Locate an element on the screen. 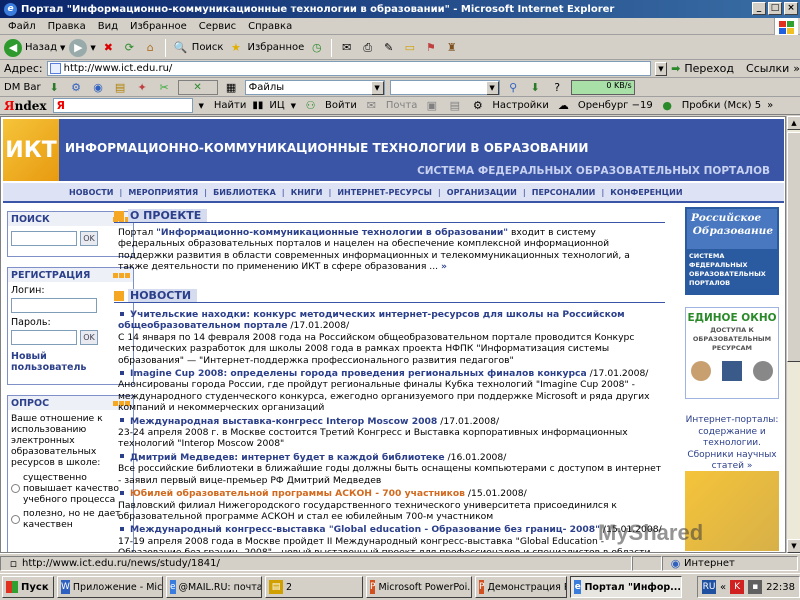 The width and height of the screenshot is (800, 600). edit-icon: ✎ is located at coordinates (388, 47).